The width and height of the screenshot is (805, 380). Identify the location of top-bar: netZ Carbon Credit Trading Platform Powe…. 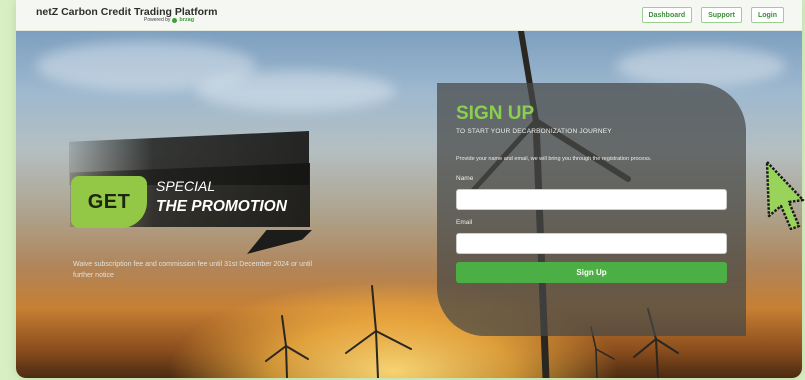
(409, 15).